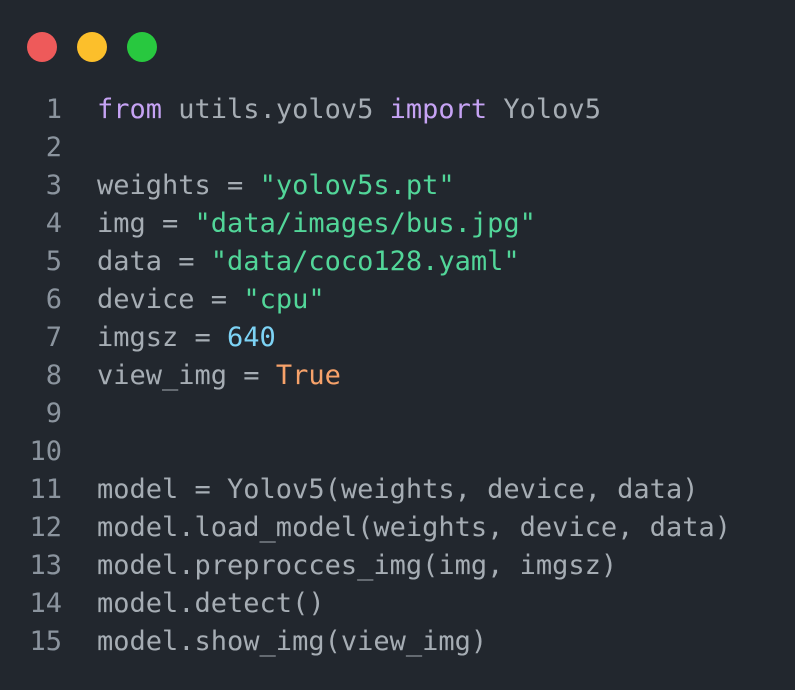  I want to click on line-number: 12, so click(45, 527).